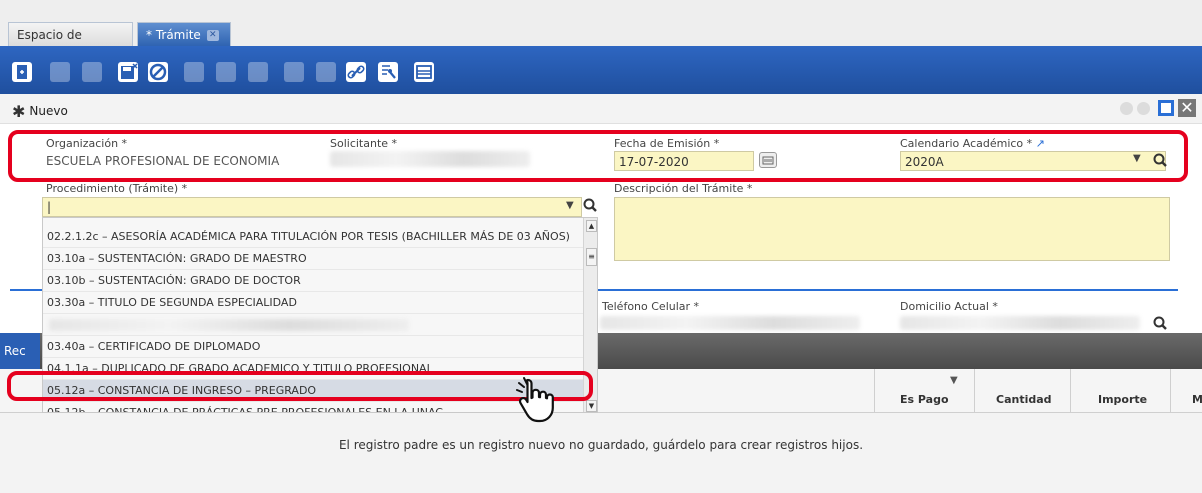 Image resolution: width=1202 pixels, height=493 pixels. I want to click on domicilio-label: Domicilio Actual *, so click(949, 306).